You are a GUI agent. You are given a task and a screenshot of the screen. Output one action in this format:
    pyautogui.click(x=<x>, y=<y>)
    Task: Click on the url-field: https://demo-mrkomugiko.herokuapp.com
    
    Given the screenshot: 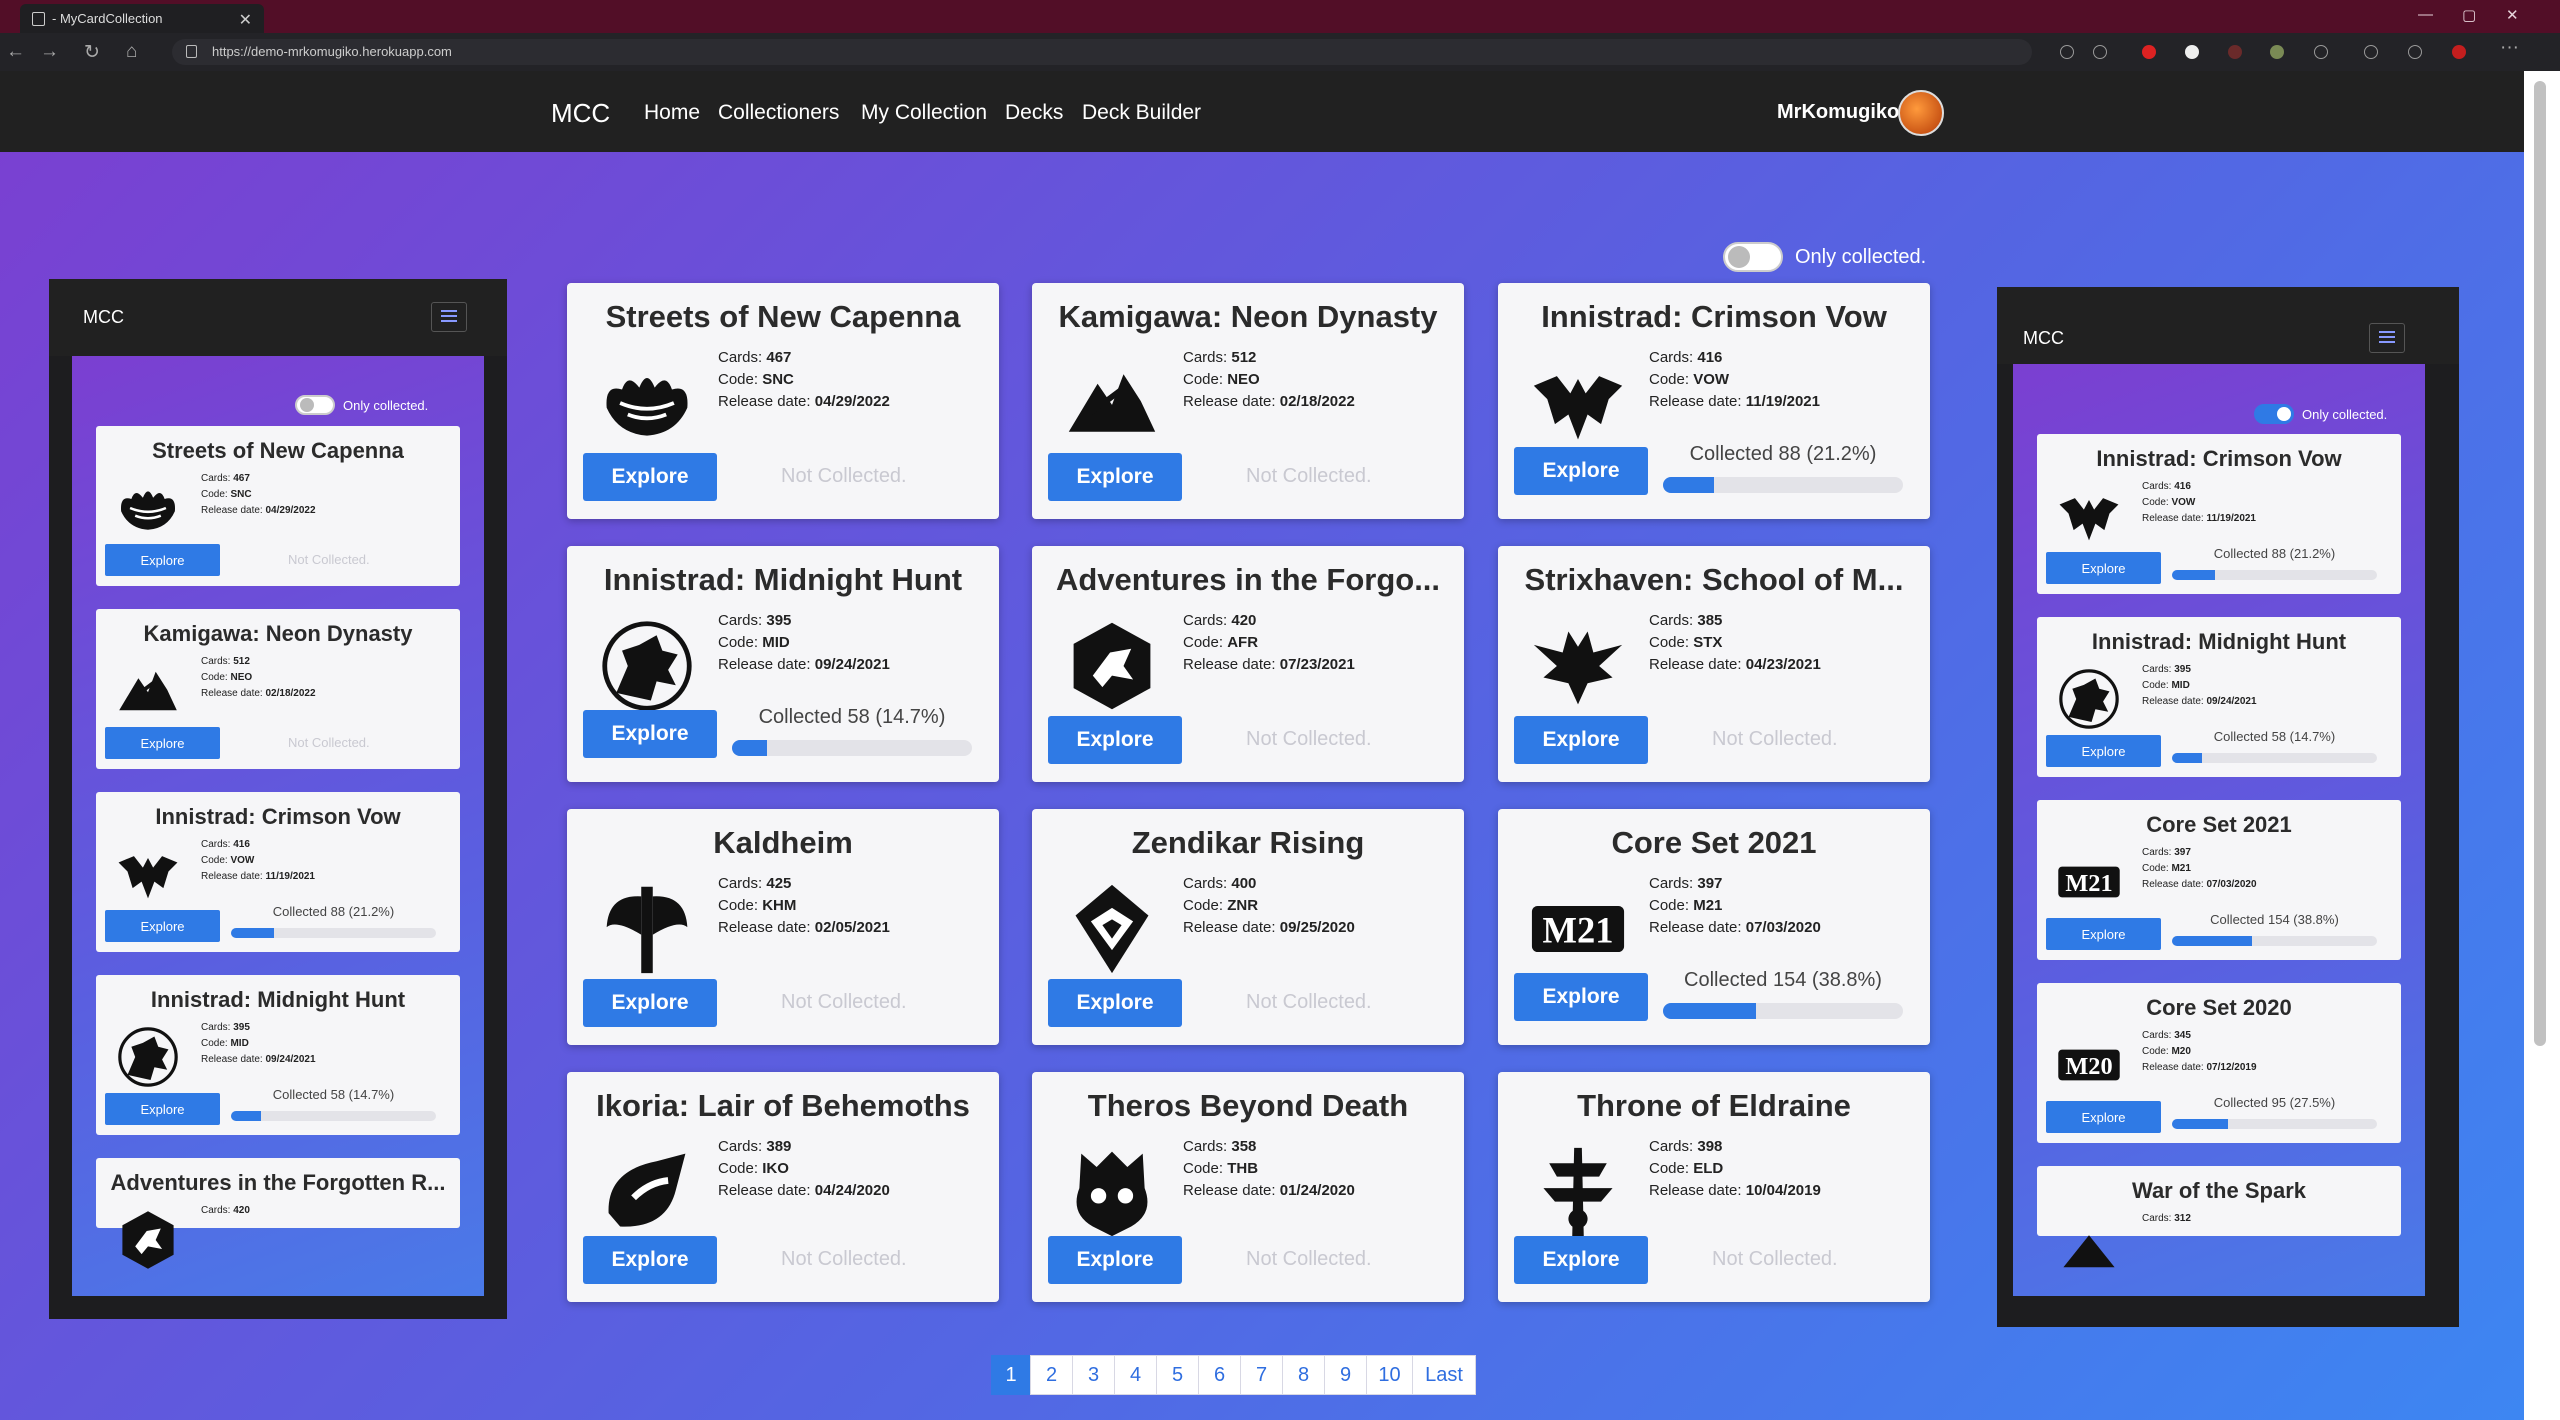 What is the action you would take?
    pyautogui.click(x=1102, y=52)
    